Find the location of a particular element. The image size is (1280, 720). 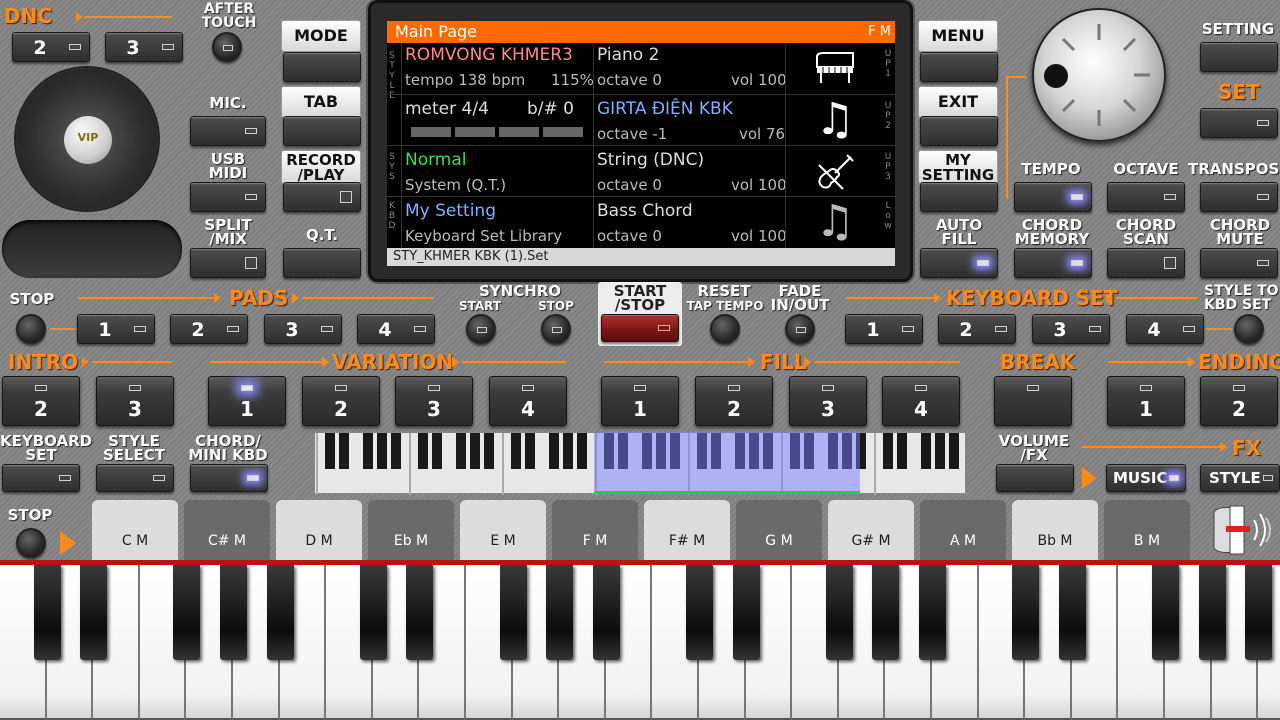

fill-3-button: 3 is located at coordinates (828, 401).